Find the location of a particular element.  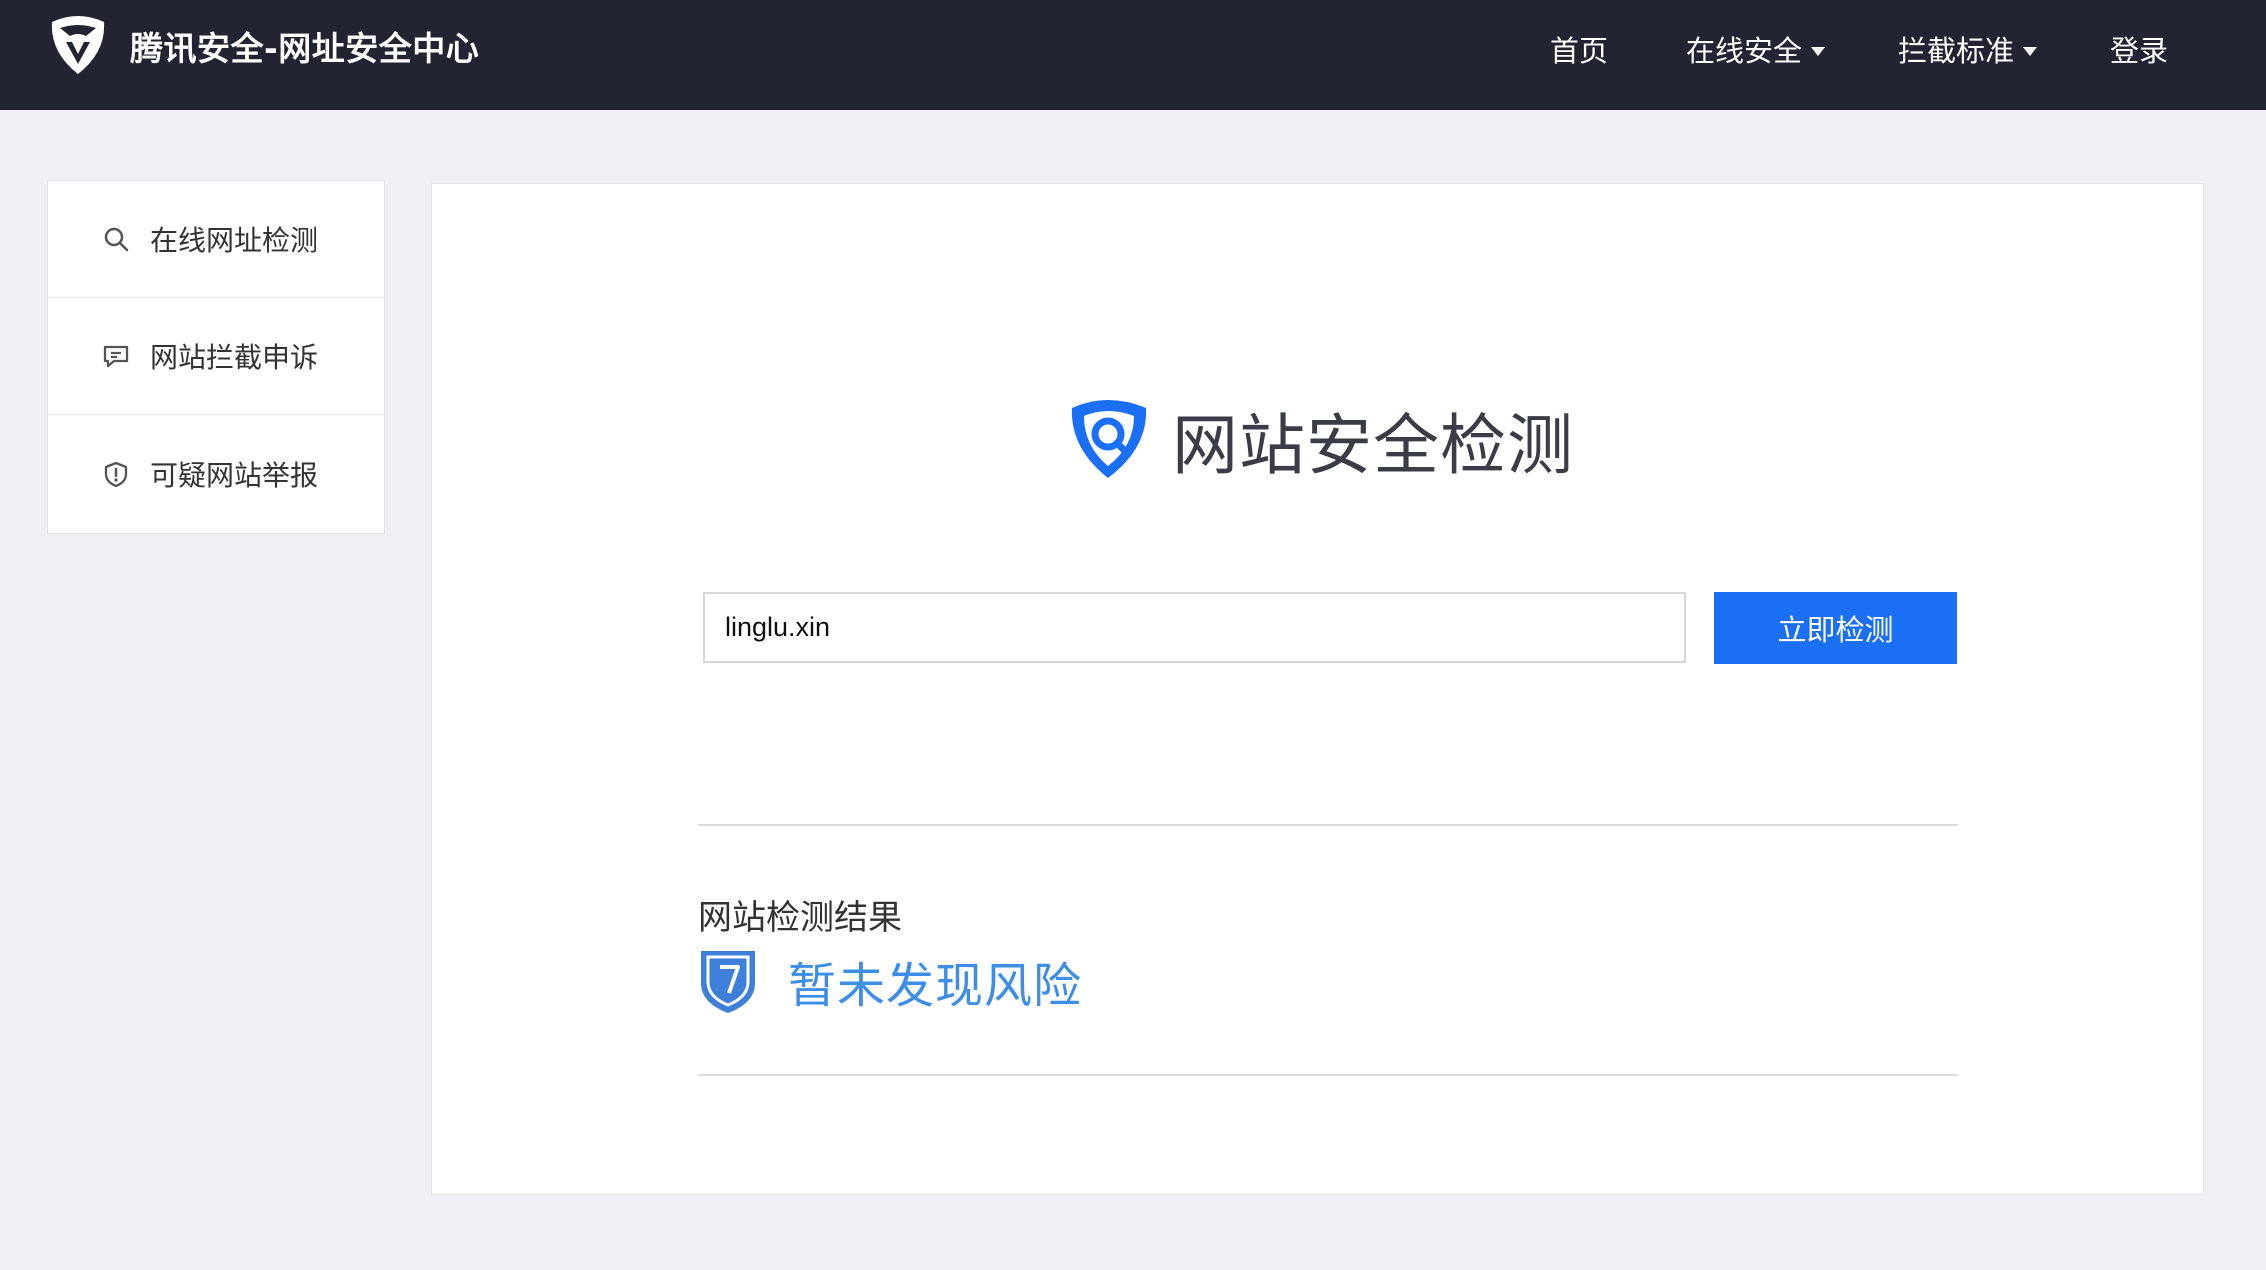

result-status: 暂未发现风险 is located at coordinates (935, 986).